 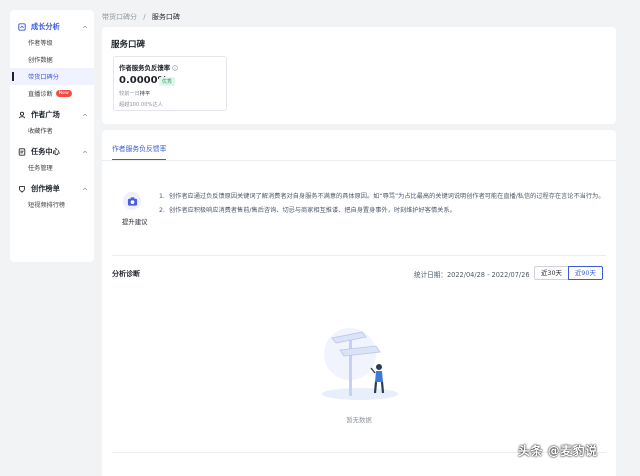 I want to click on status-badge: 优秀, so click(x=167, y=81).